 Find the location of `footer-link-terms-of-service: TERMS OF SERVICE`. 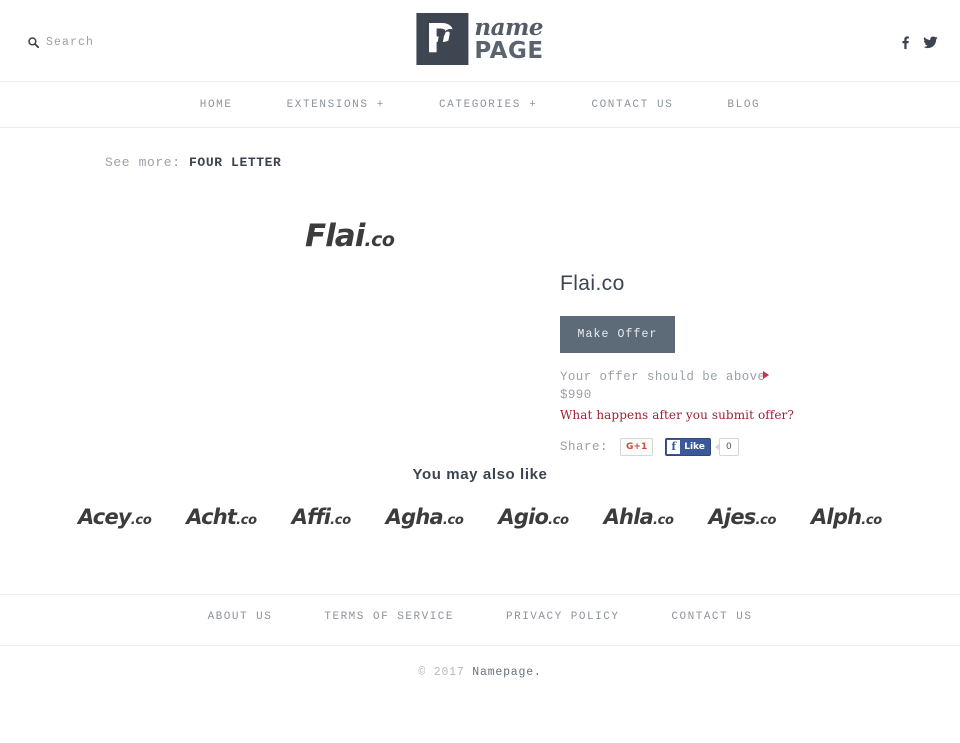

footer-link-terms-of-service: TERMS OF SERVICE is located at coordinates (389, 617).